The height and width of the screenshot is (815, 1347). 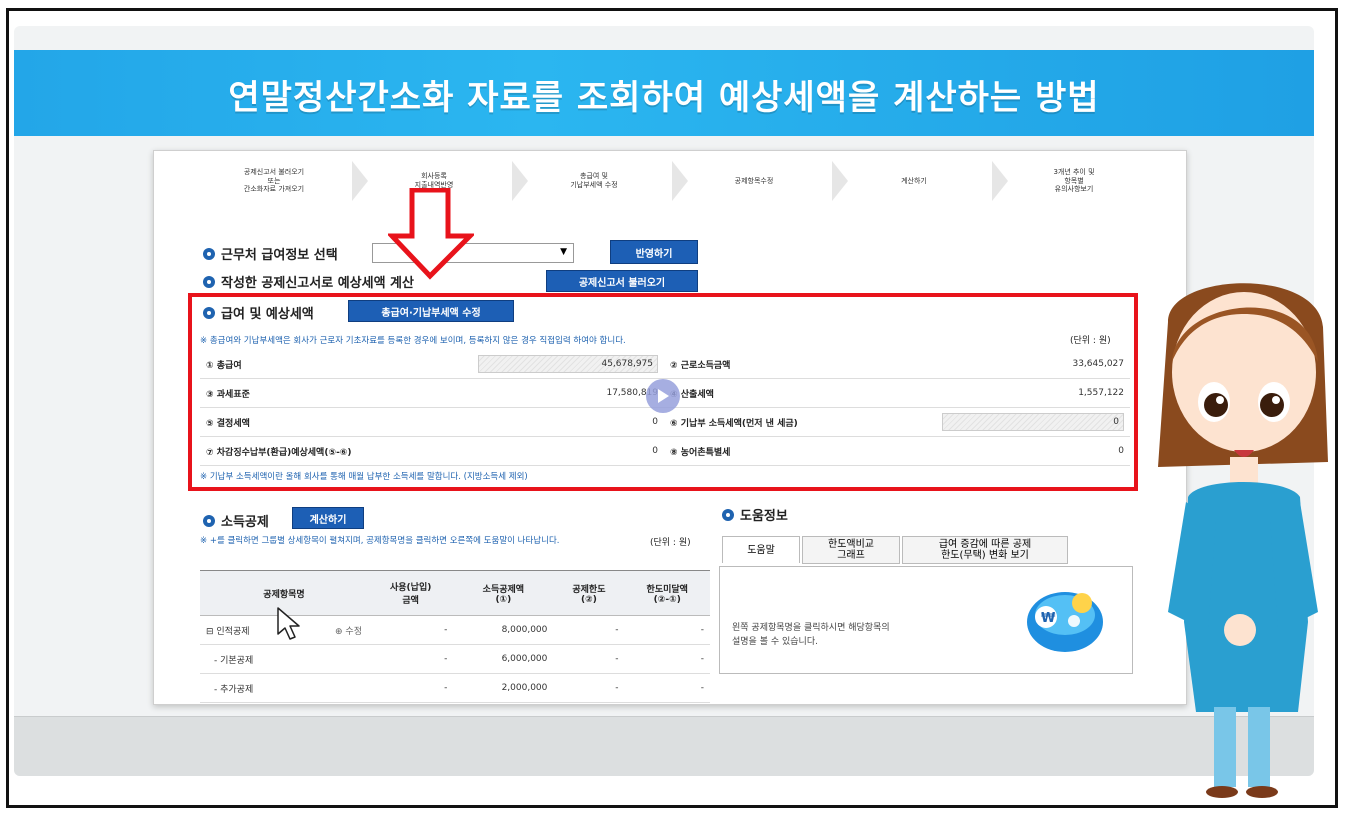 What do you see at coordinates (1065, 622) in the screenshot?
I see `coin-bag-icon: ₩` at bounding box center [1065, 622].